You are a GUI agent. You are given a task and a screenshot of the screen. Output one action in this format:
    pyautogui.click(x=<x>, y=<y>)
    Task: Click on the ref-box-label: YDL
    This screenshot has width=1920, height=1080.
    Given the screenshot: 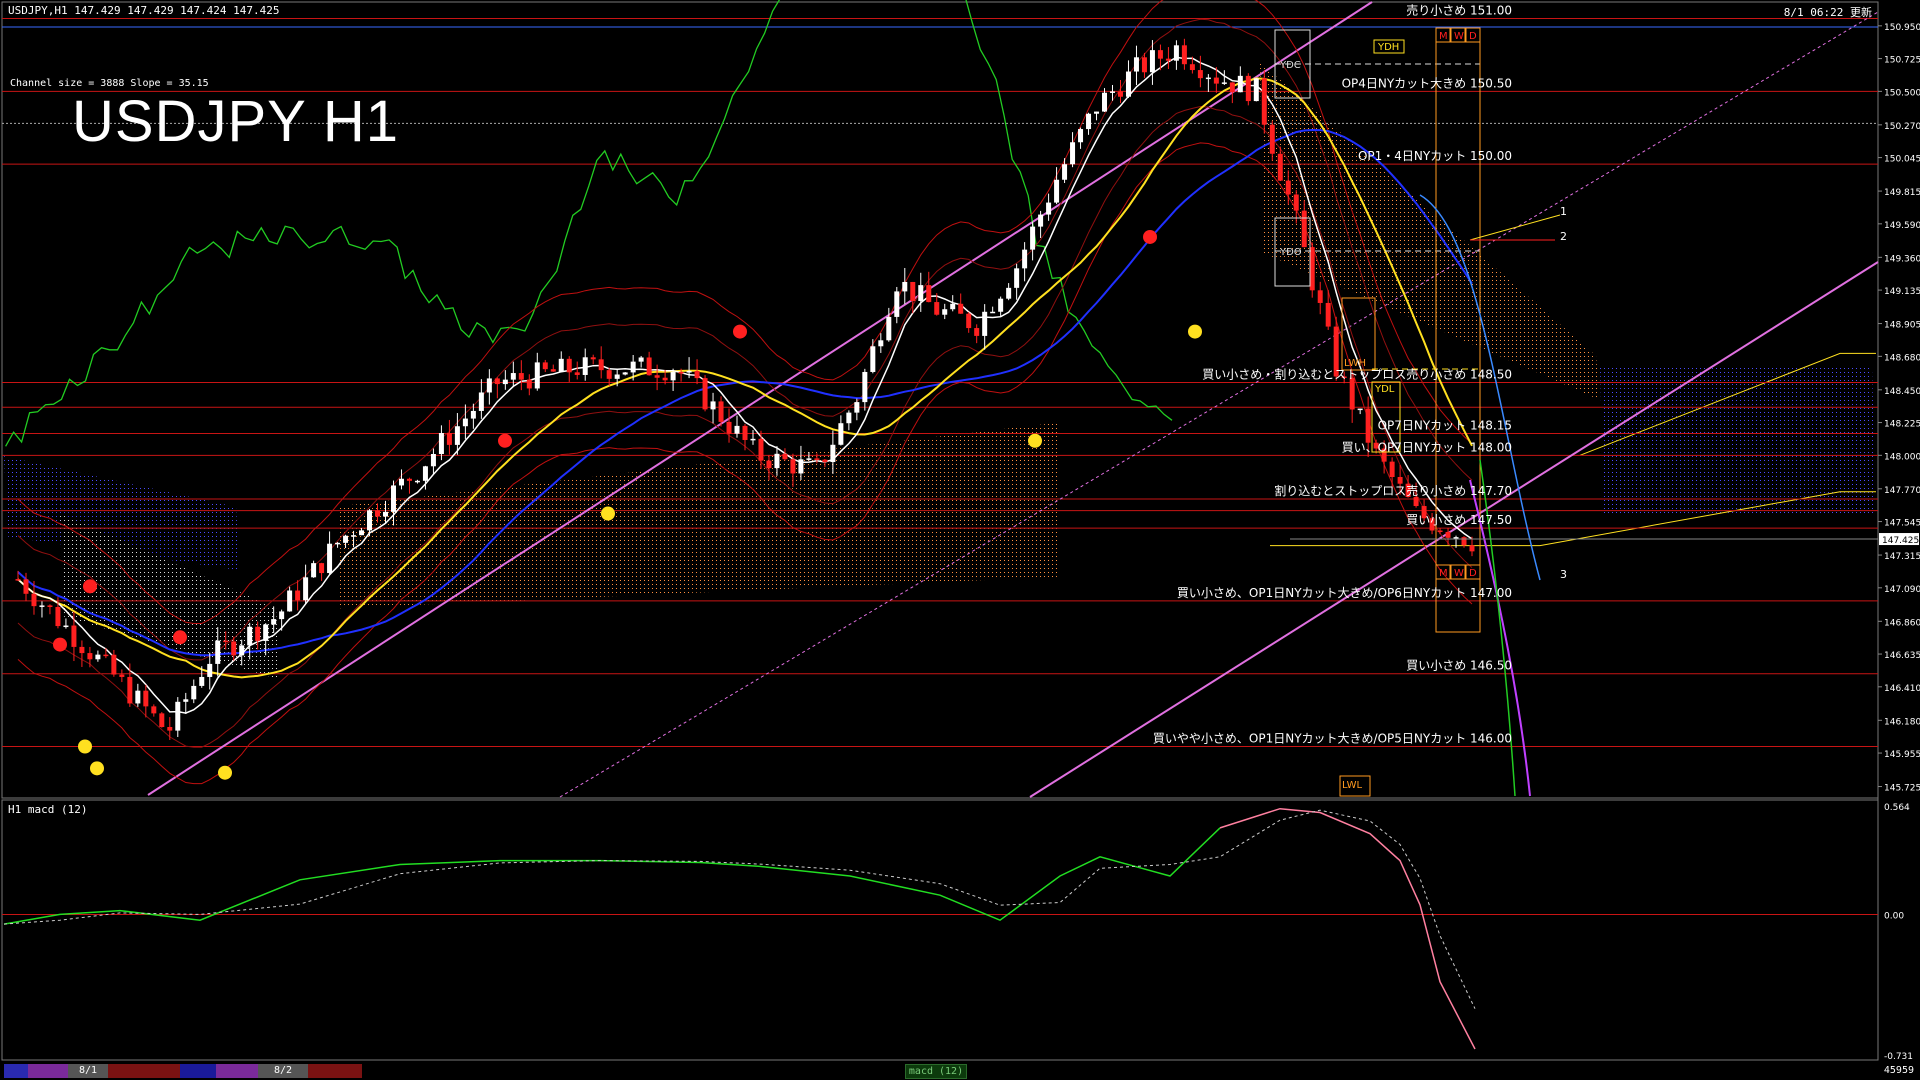 What is the action you would take?
    pyautogui.click(x=1384, y=389)
    